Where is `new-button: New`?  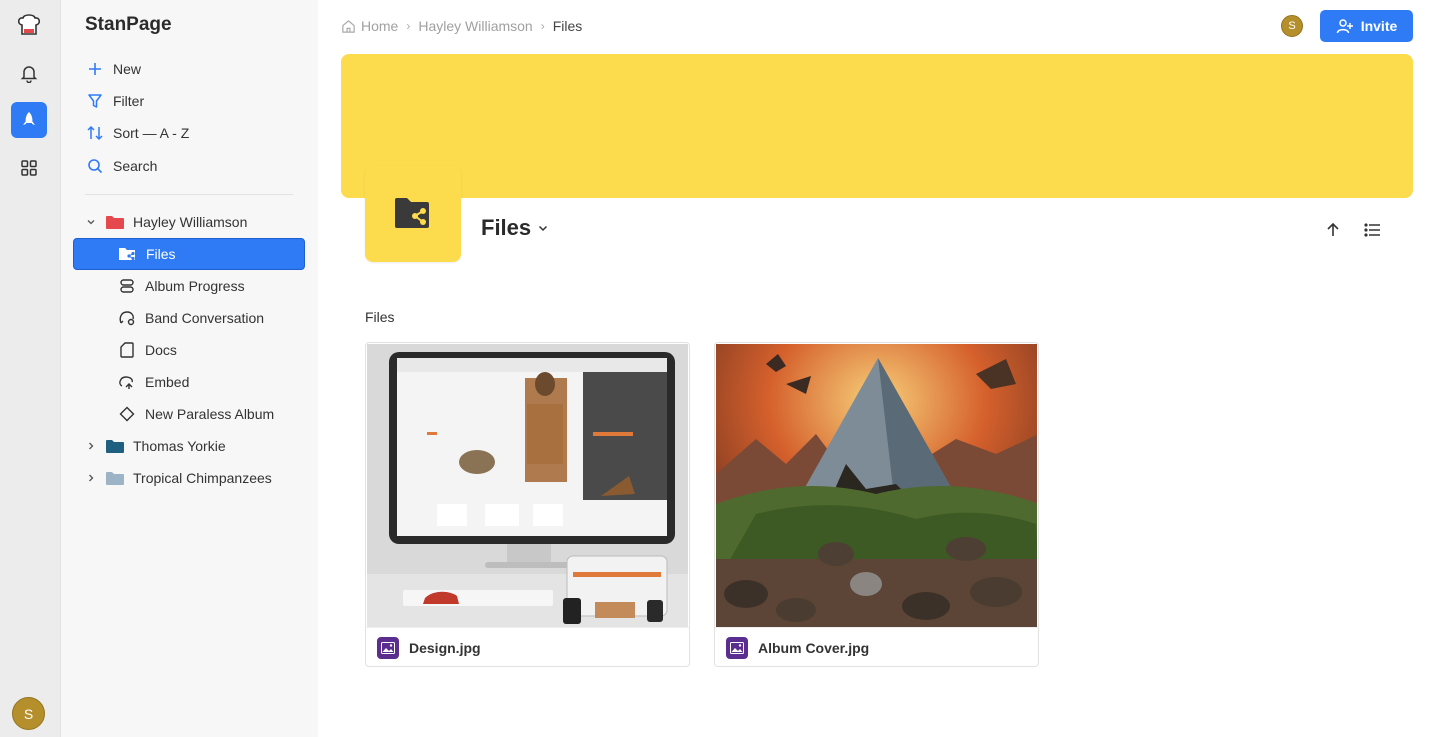 new-button: New is located at coordinates (113, 69).